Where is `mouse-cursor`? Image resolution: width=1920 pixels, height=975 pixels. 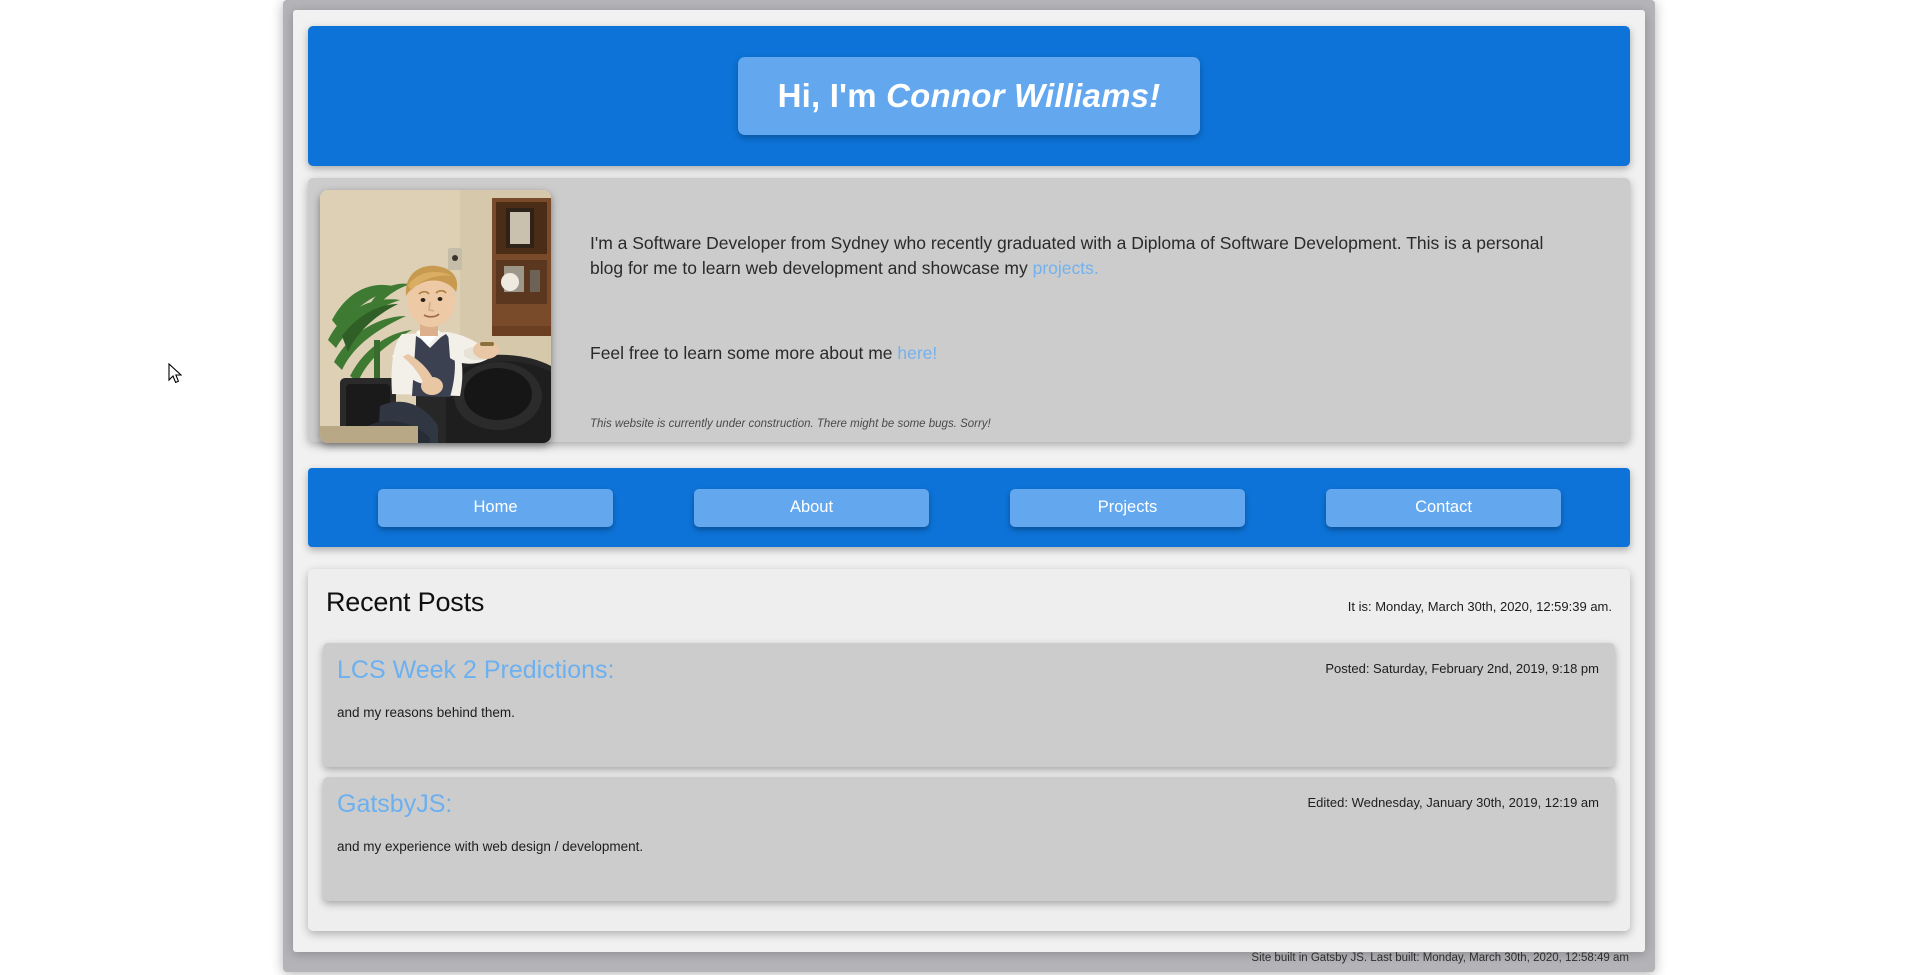
mouse-cursor is located at coordinates (175, 373).